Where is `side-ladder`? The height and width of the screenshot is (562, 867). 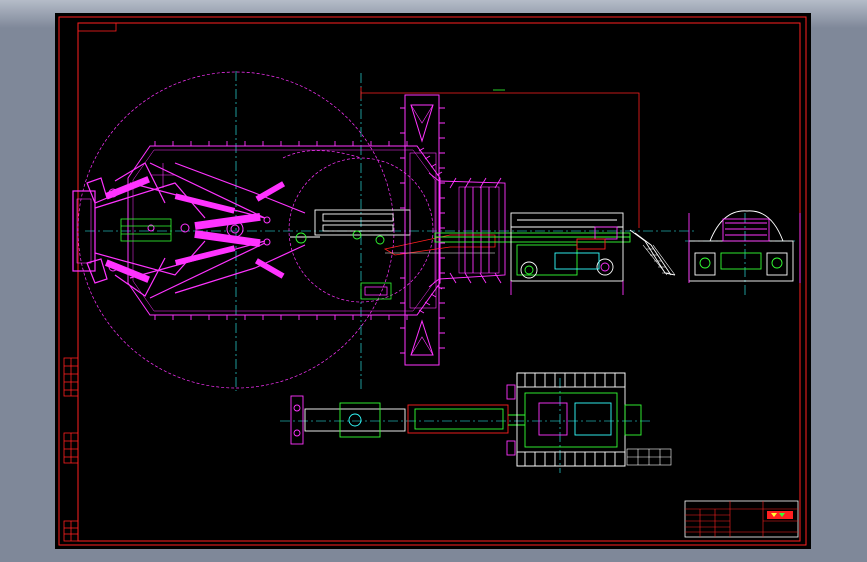
side-ladder is located at coordinates (659, 260).